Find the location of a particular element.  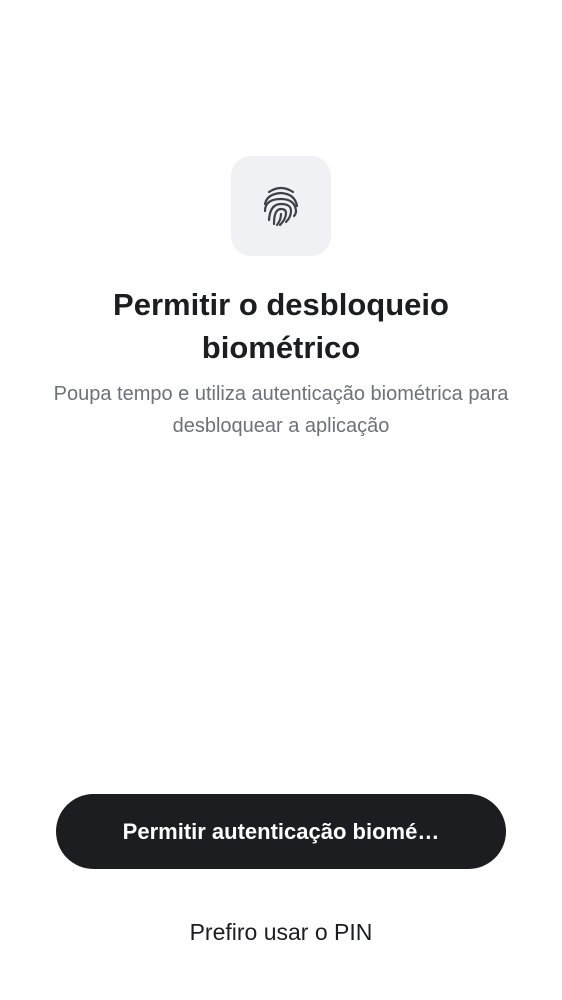

page-title: Permitir o desbloqueio biométrico is located at coordinates (281, 326).